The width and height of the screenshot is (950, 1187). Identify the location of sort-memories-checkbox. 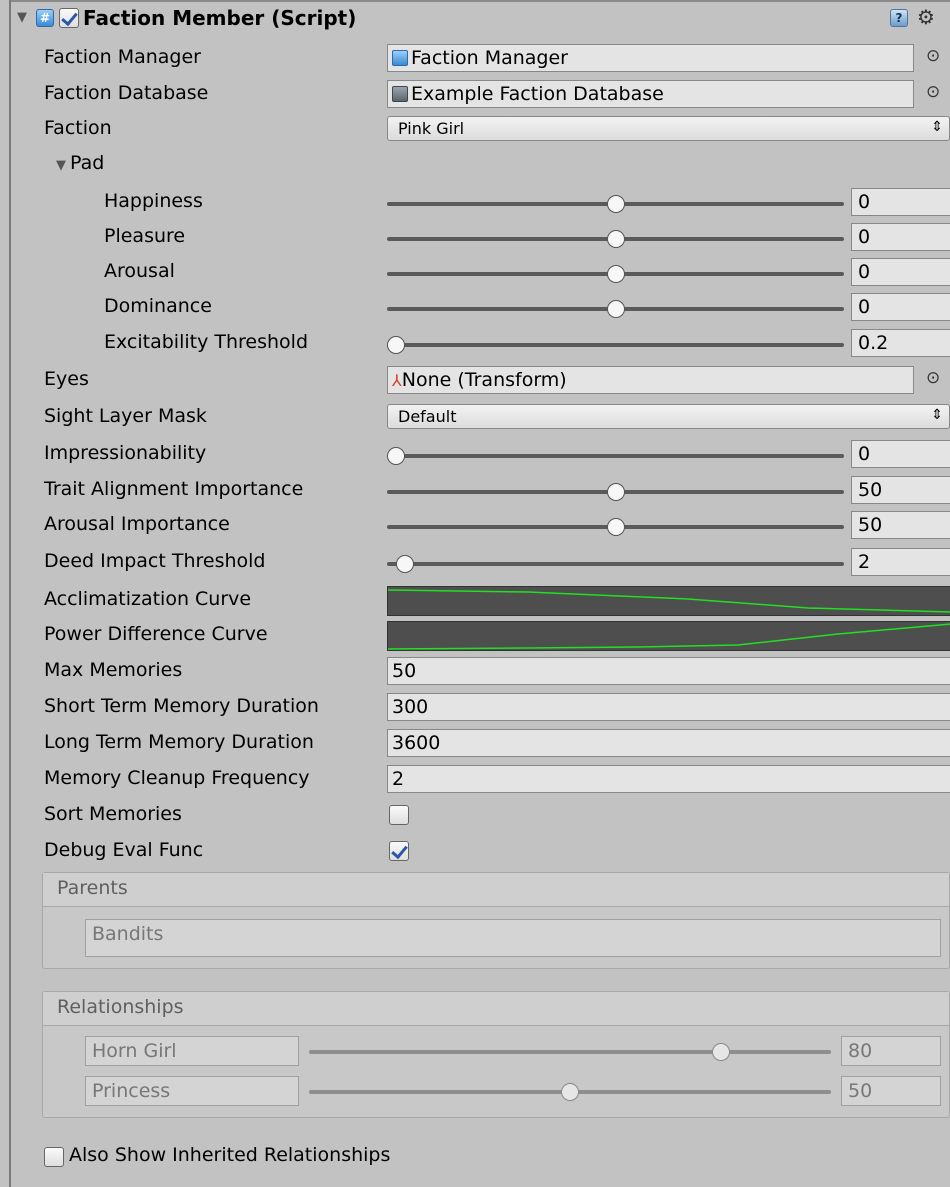
(399, 815).